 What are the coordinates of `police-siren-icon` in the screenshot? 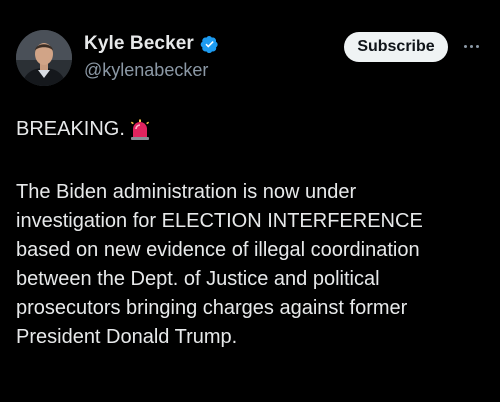 It's located at (140, 130).